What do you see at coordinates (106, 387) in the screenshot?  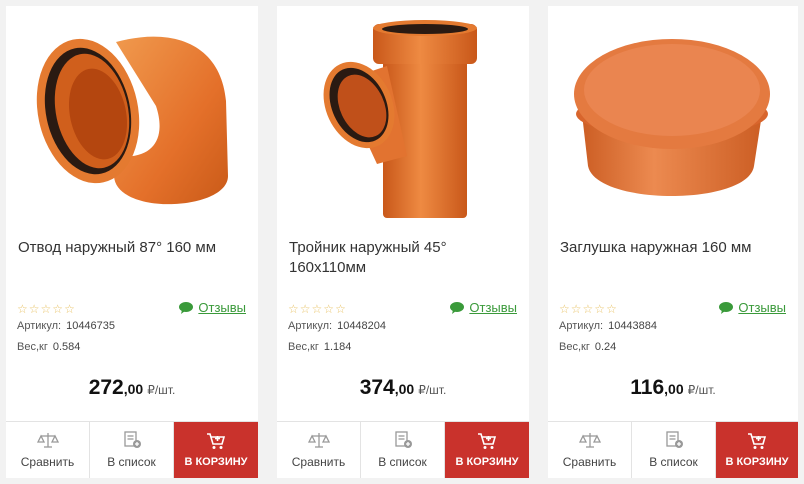 I see `price-integer: 272` at bounding box center [106, 387].